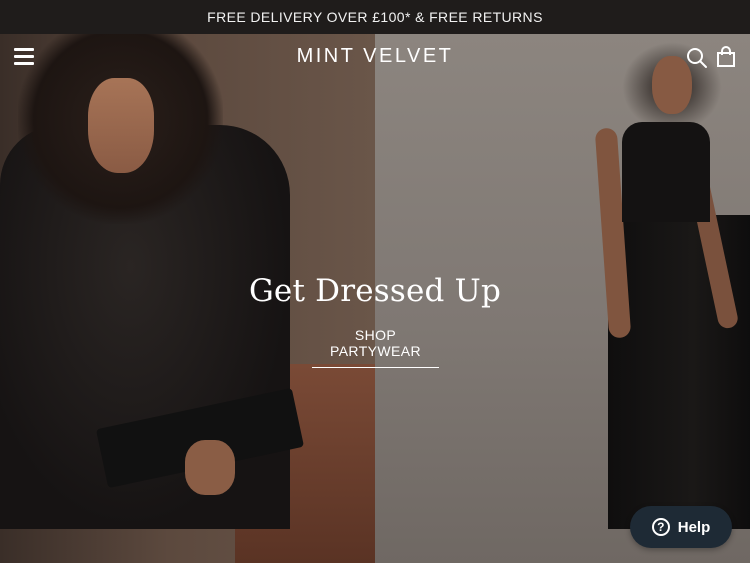 This screenshot has height=563, width=750. Describe the element at coordinates (679, 372) in the screenshot. I see `model-right-jumpsuit` at that location.